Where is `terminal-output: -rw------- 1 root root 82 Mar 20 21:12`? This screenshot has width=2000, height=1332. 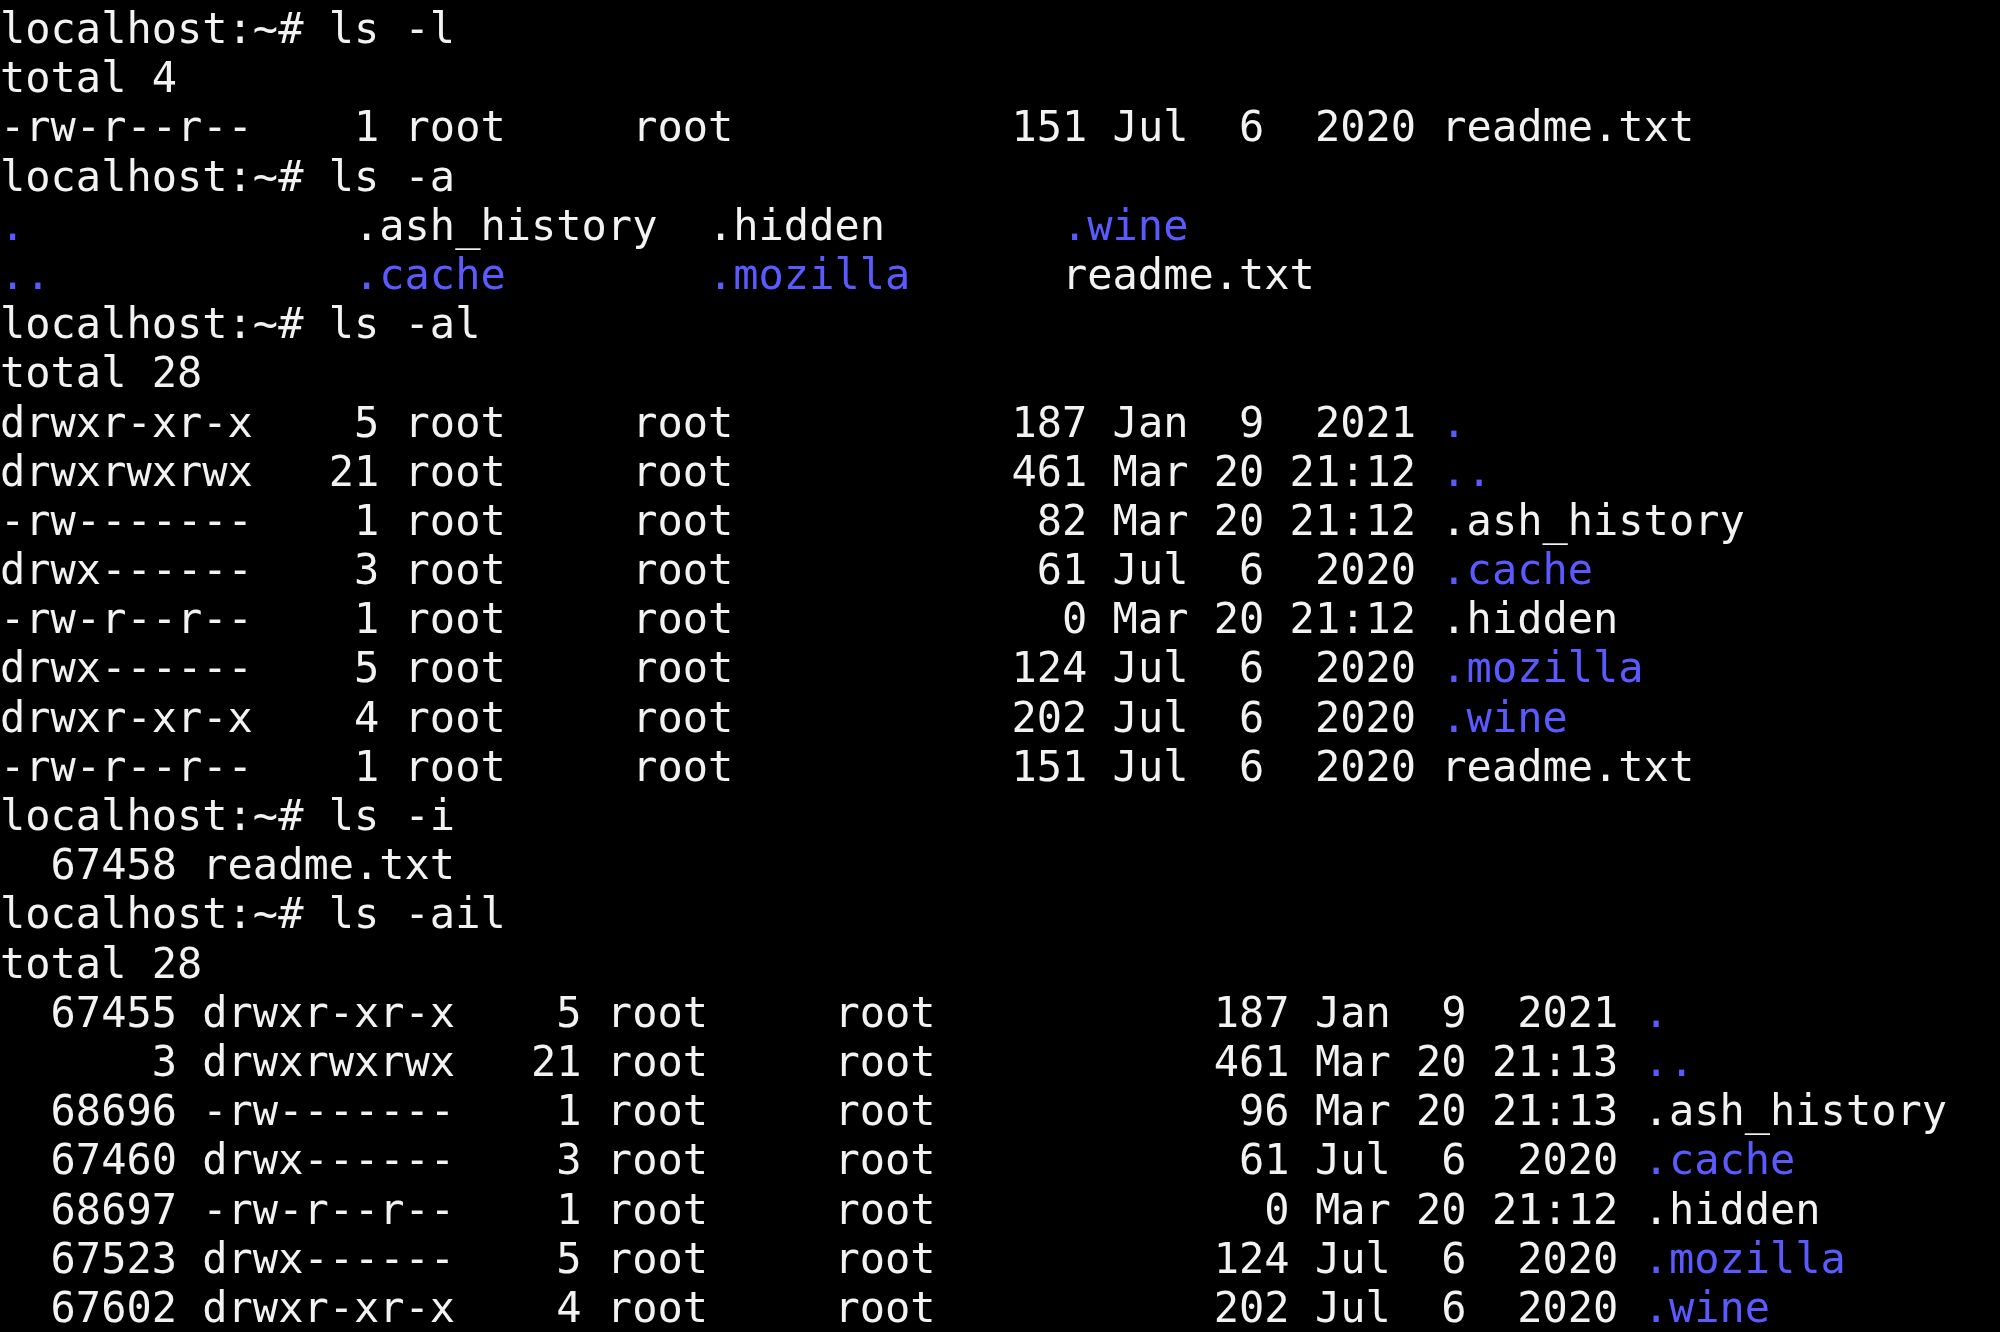 terminal-output: -rw------- 1 root root 82 Mar 20 21:12 is located at coordinates (709, 520).